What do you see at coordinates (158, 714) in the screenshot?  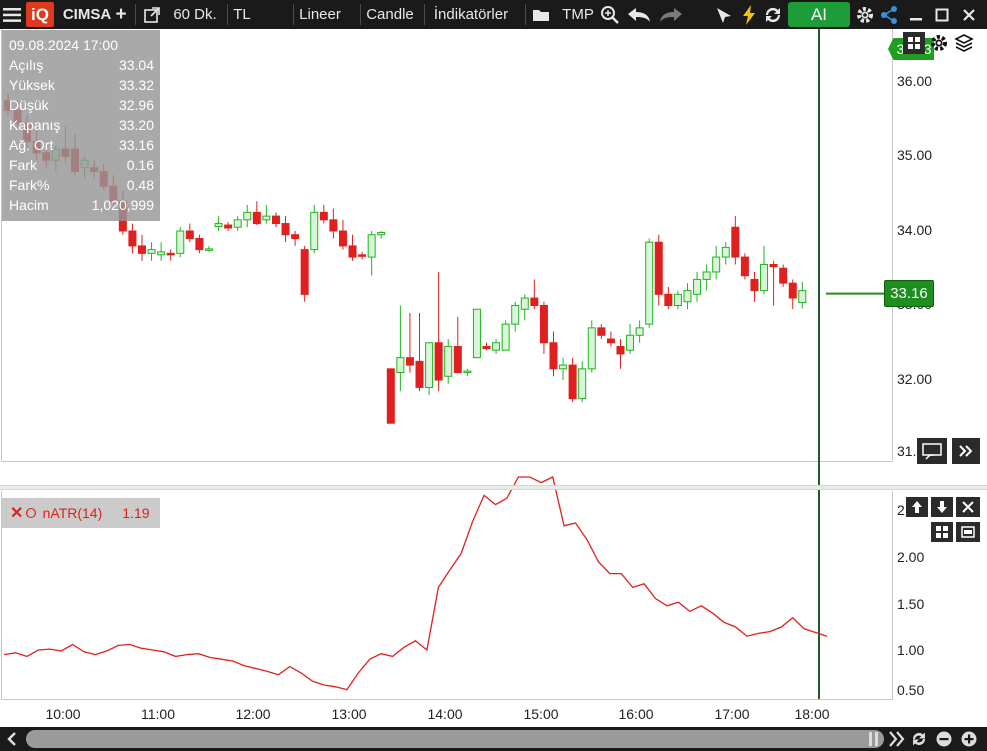 I see `time-tick: 11:00` at bounding box center [158, 714].